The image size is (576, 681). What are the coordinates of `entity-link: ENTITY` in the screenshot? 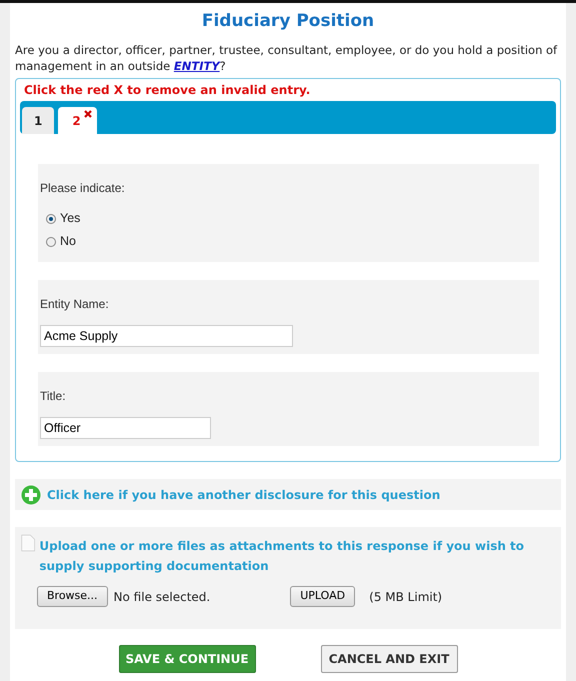 It's located at (197, 66).